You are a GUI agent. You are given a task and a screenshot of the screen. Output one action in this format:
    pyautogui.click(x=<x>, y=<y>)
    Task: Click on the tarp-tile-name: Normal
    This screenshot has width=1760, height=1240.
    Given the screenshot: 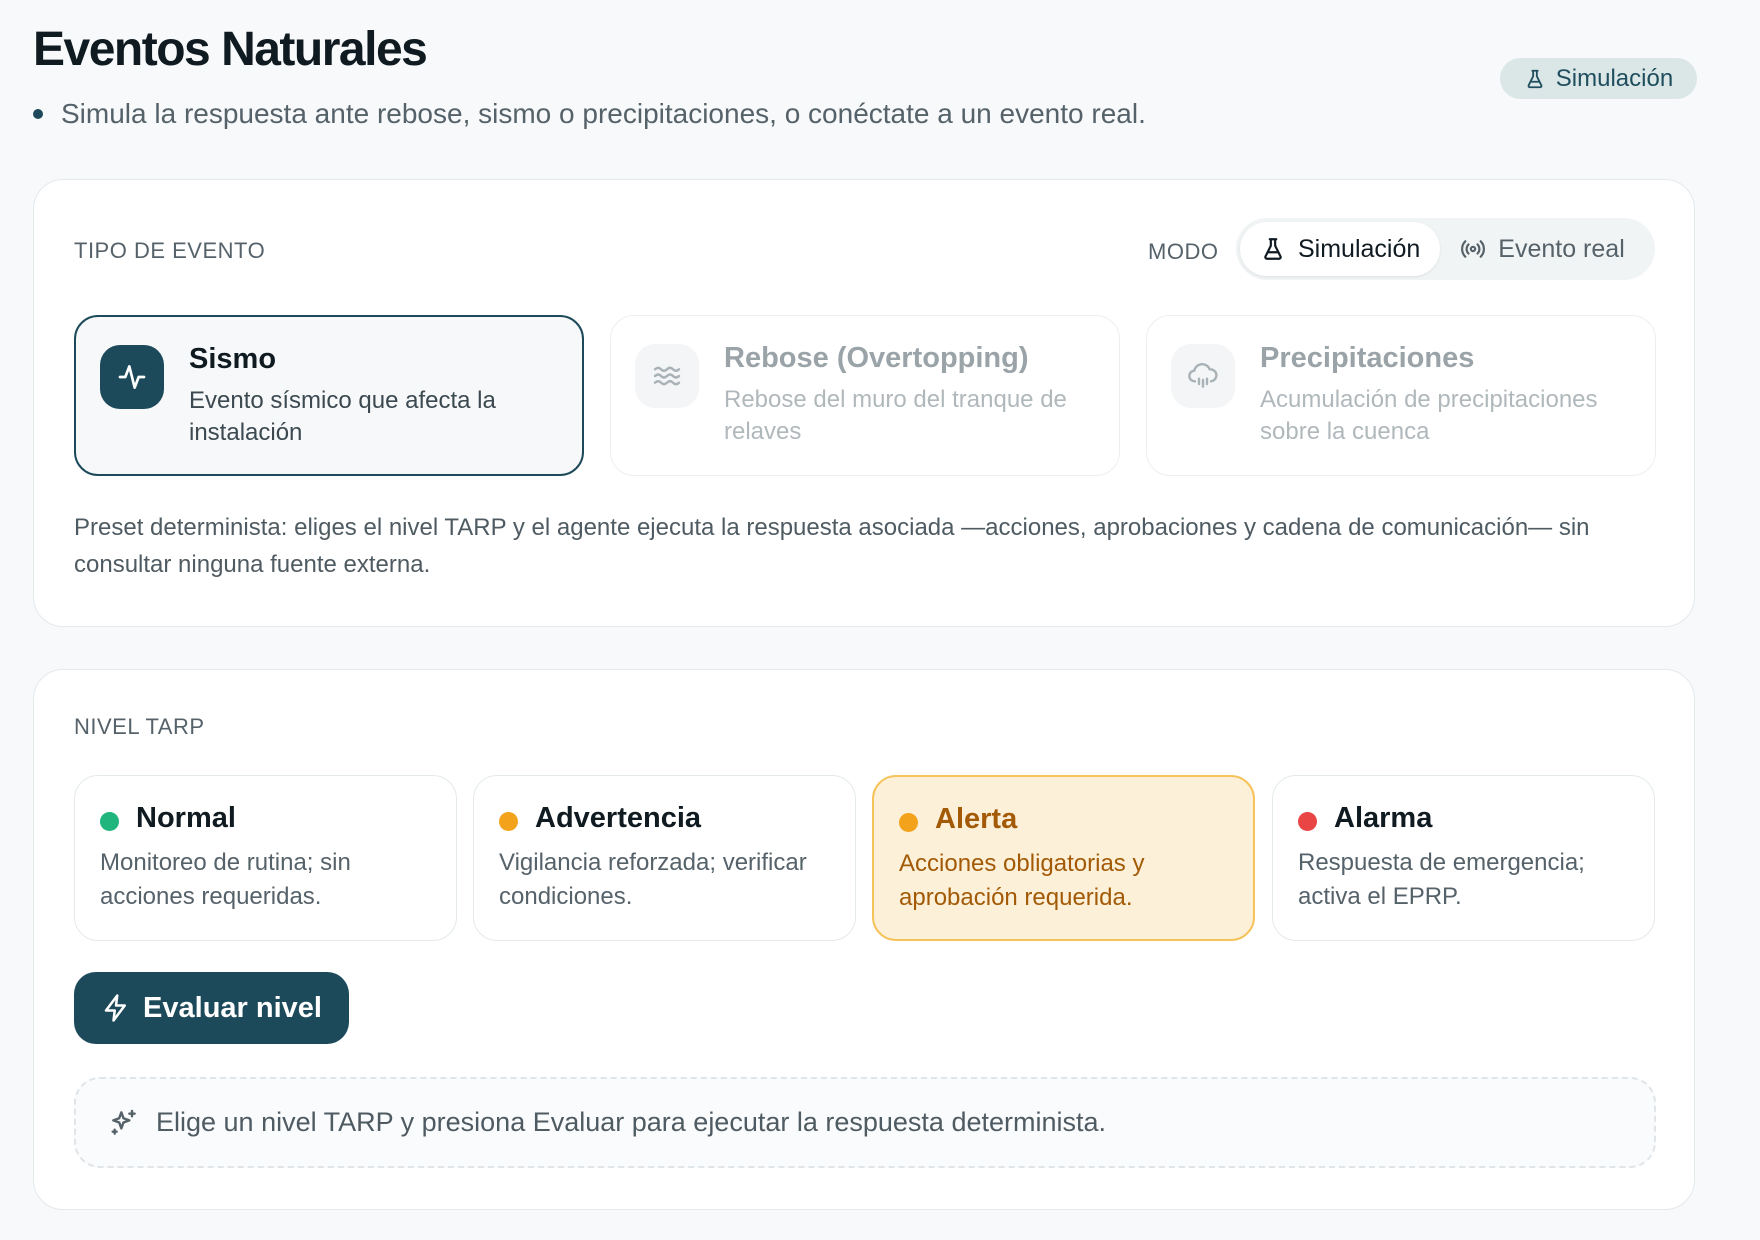 What is the action you would take?
    pyautogui.click(x=186, y=818)
    